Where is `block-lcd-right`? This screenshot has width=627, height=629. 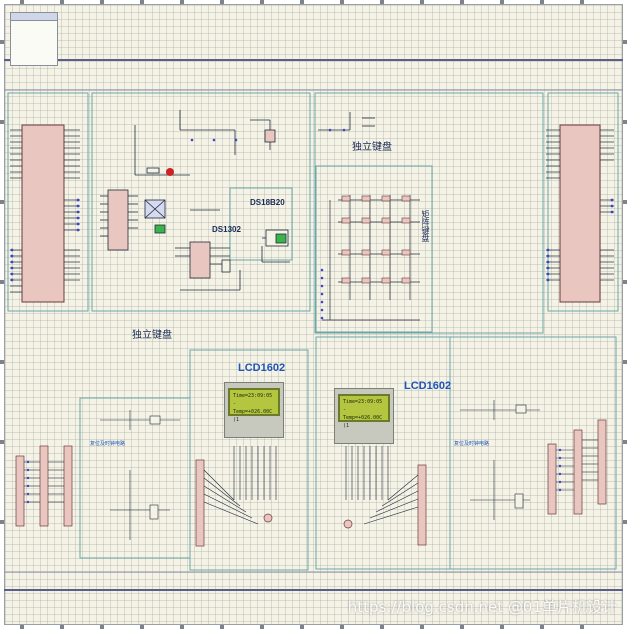
block-lcd-right is located at coordinates (383, 453).